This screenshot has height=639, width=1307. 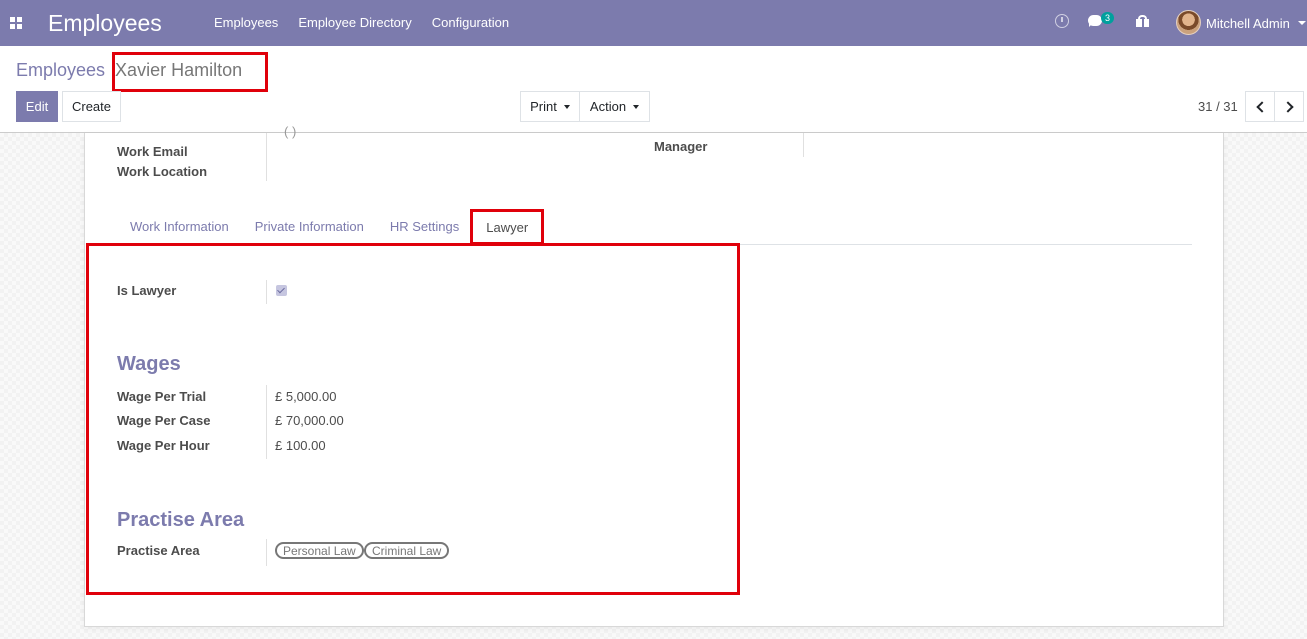 I want to click on wage-per-hour-label: Wage Per Hour, so click(x=163, y=445).